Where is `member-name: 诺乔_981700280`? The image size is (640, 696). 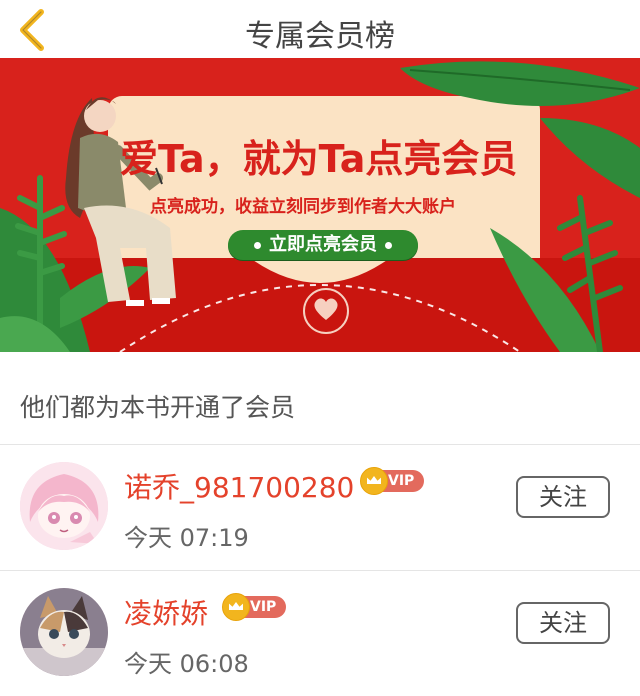
member-name: 诺乔_981700280 is located at coordinates (239, 486).